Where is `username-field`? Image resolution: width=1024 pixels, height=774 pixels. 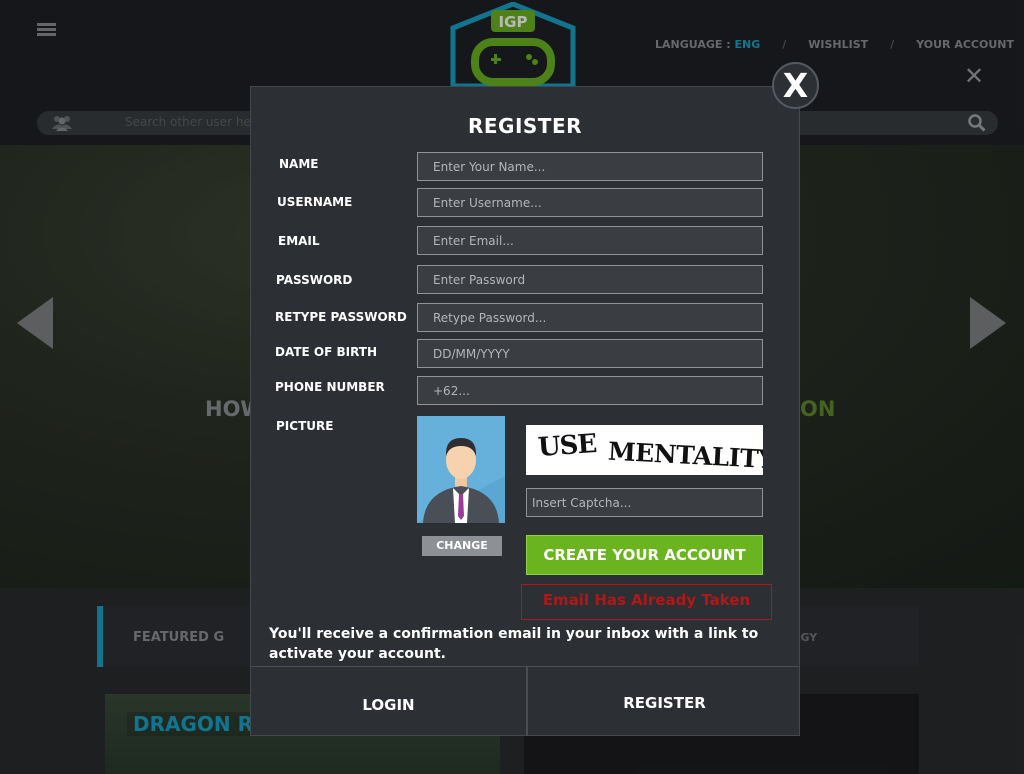
username-field is located at coordinates (590, 202).